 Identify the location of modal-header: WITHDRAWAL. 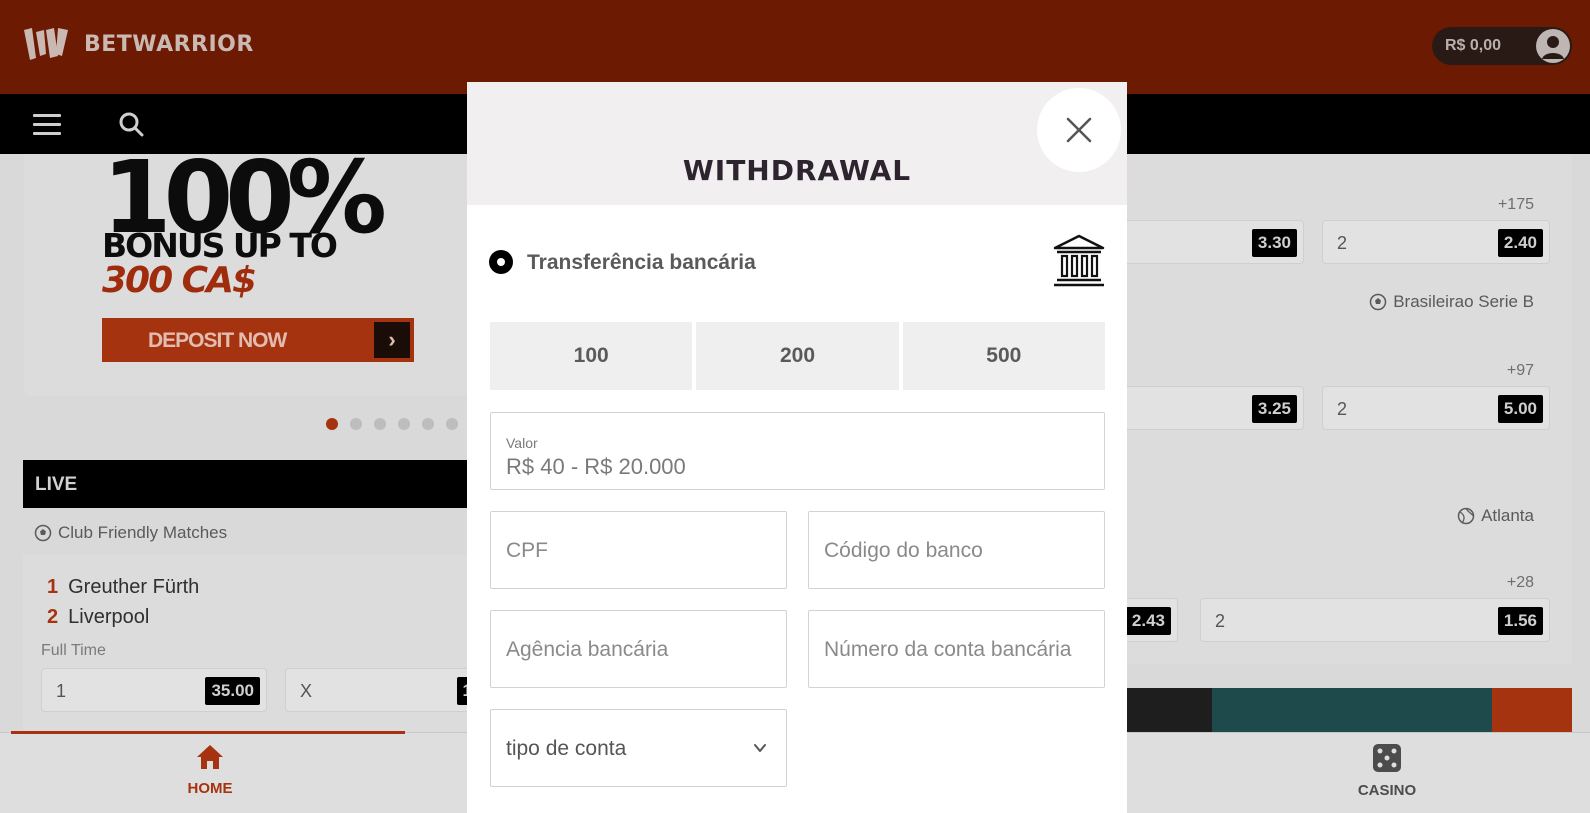
(797, 143).